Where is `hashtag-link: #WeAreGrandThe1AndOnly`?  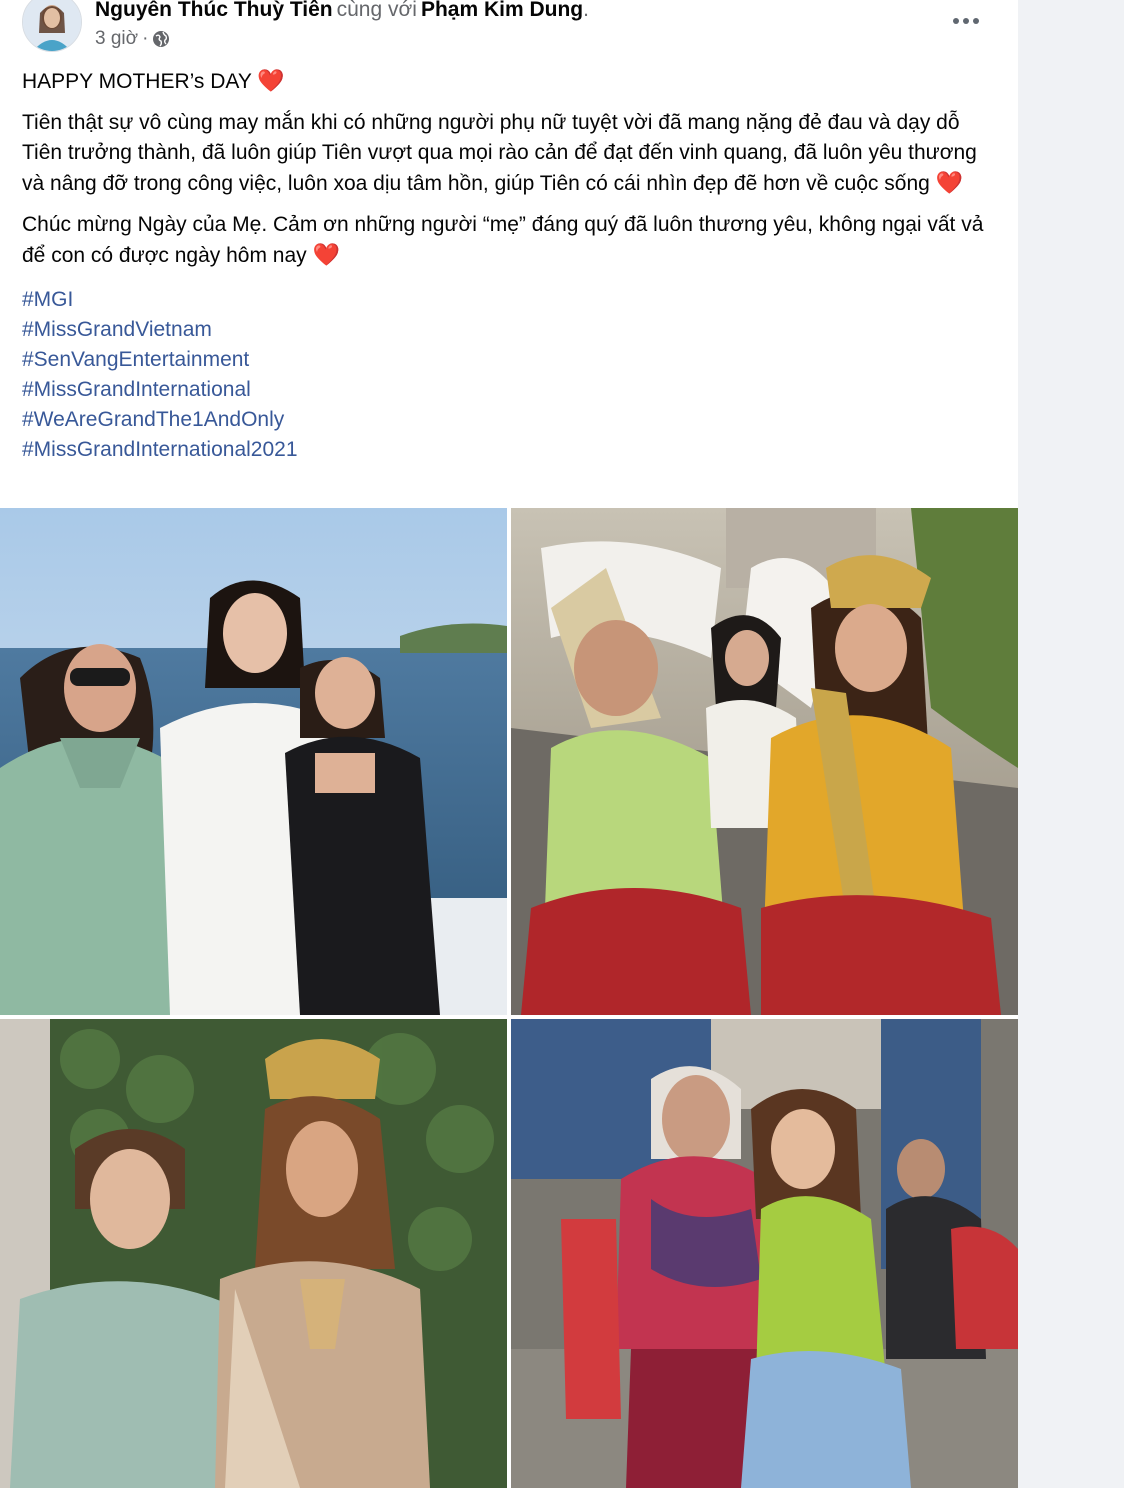
hashtag-link: #WeAreGrandThe1AndOnly is located at coordinates (512, 420).